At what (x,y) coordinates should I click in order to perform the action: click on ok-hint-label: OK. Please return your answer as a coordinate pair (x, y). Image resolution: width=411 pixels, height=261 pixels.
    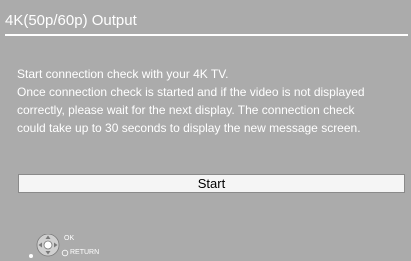
    Looking at the image, I should click on (69, 238).